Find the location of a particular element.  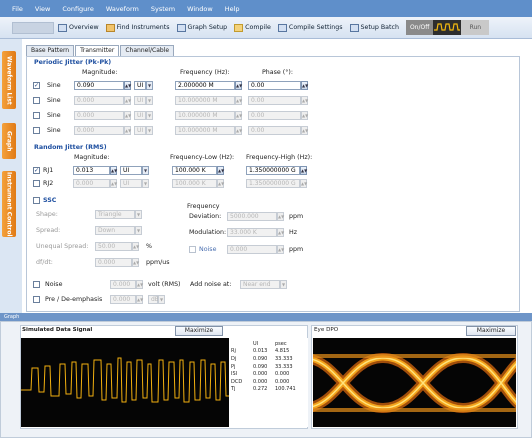

ssc-shape-dropdown-icon: ▼ is located at coordinates (138, 214).